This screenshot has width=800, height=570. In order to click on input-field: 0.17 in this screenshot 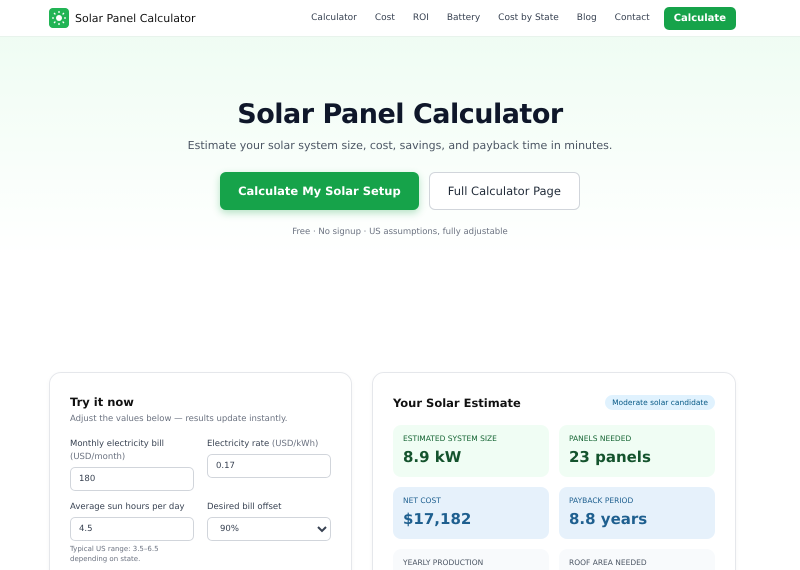, I will do `click(269, 466)`.